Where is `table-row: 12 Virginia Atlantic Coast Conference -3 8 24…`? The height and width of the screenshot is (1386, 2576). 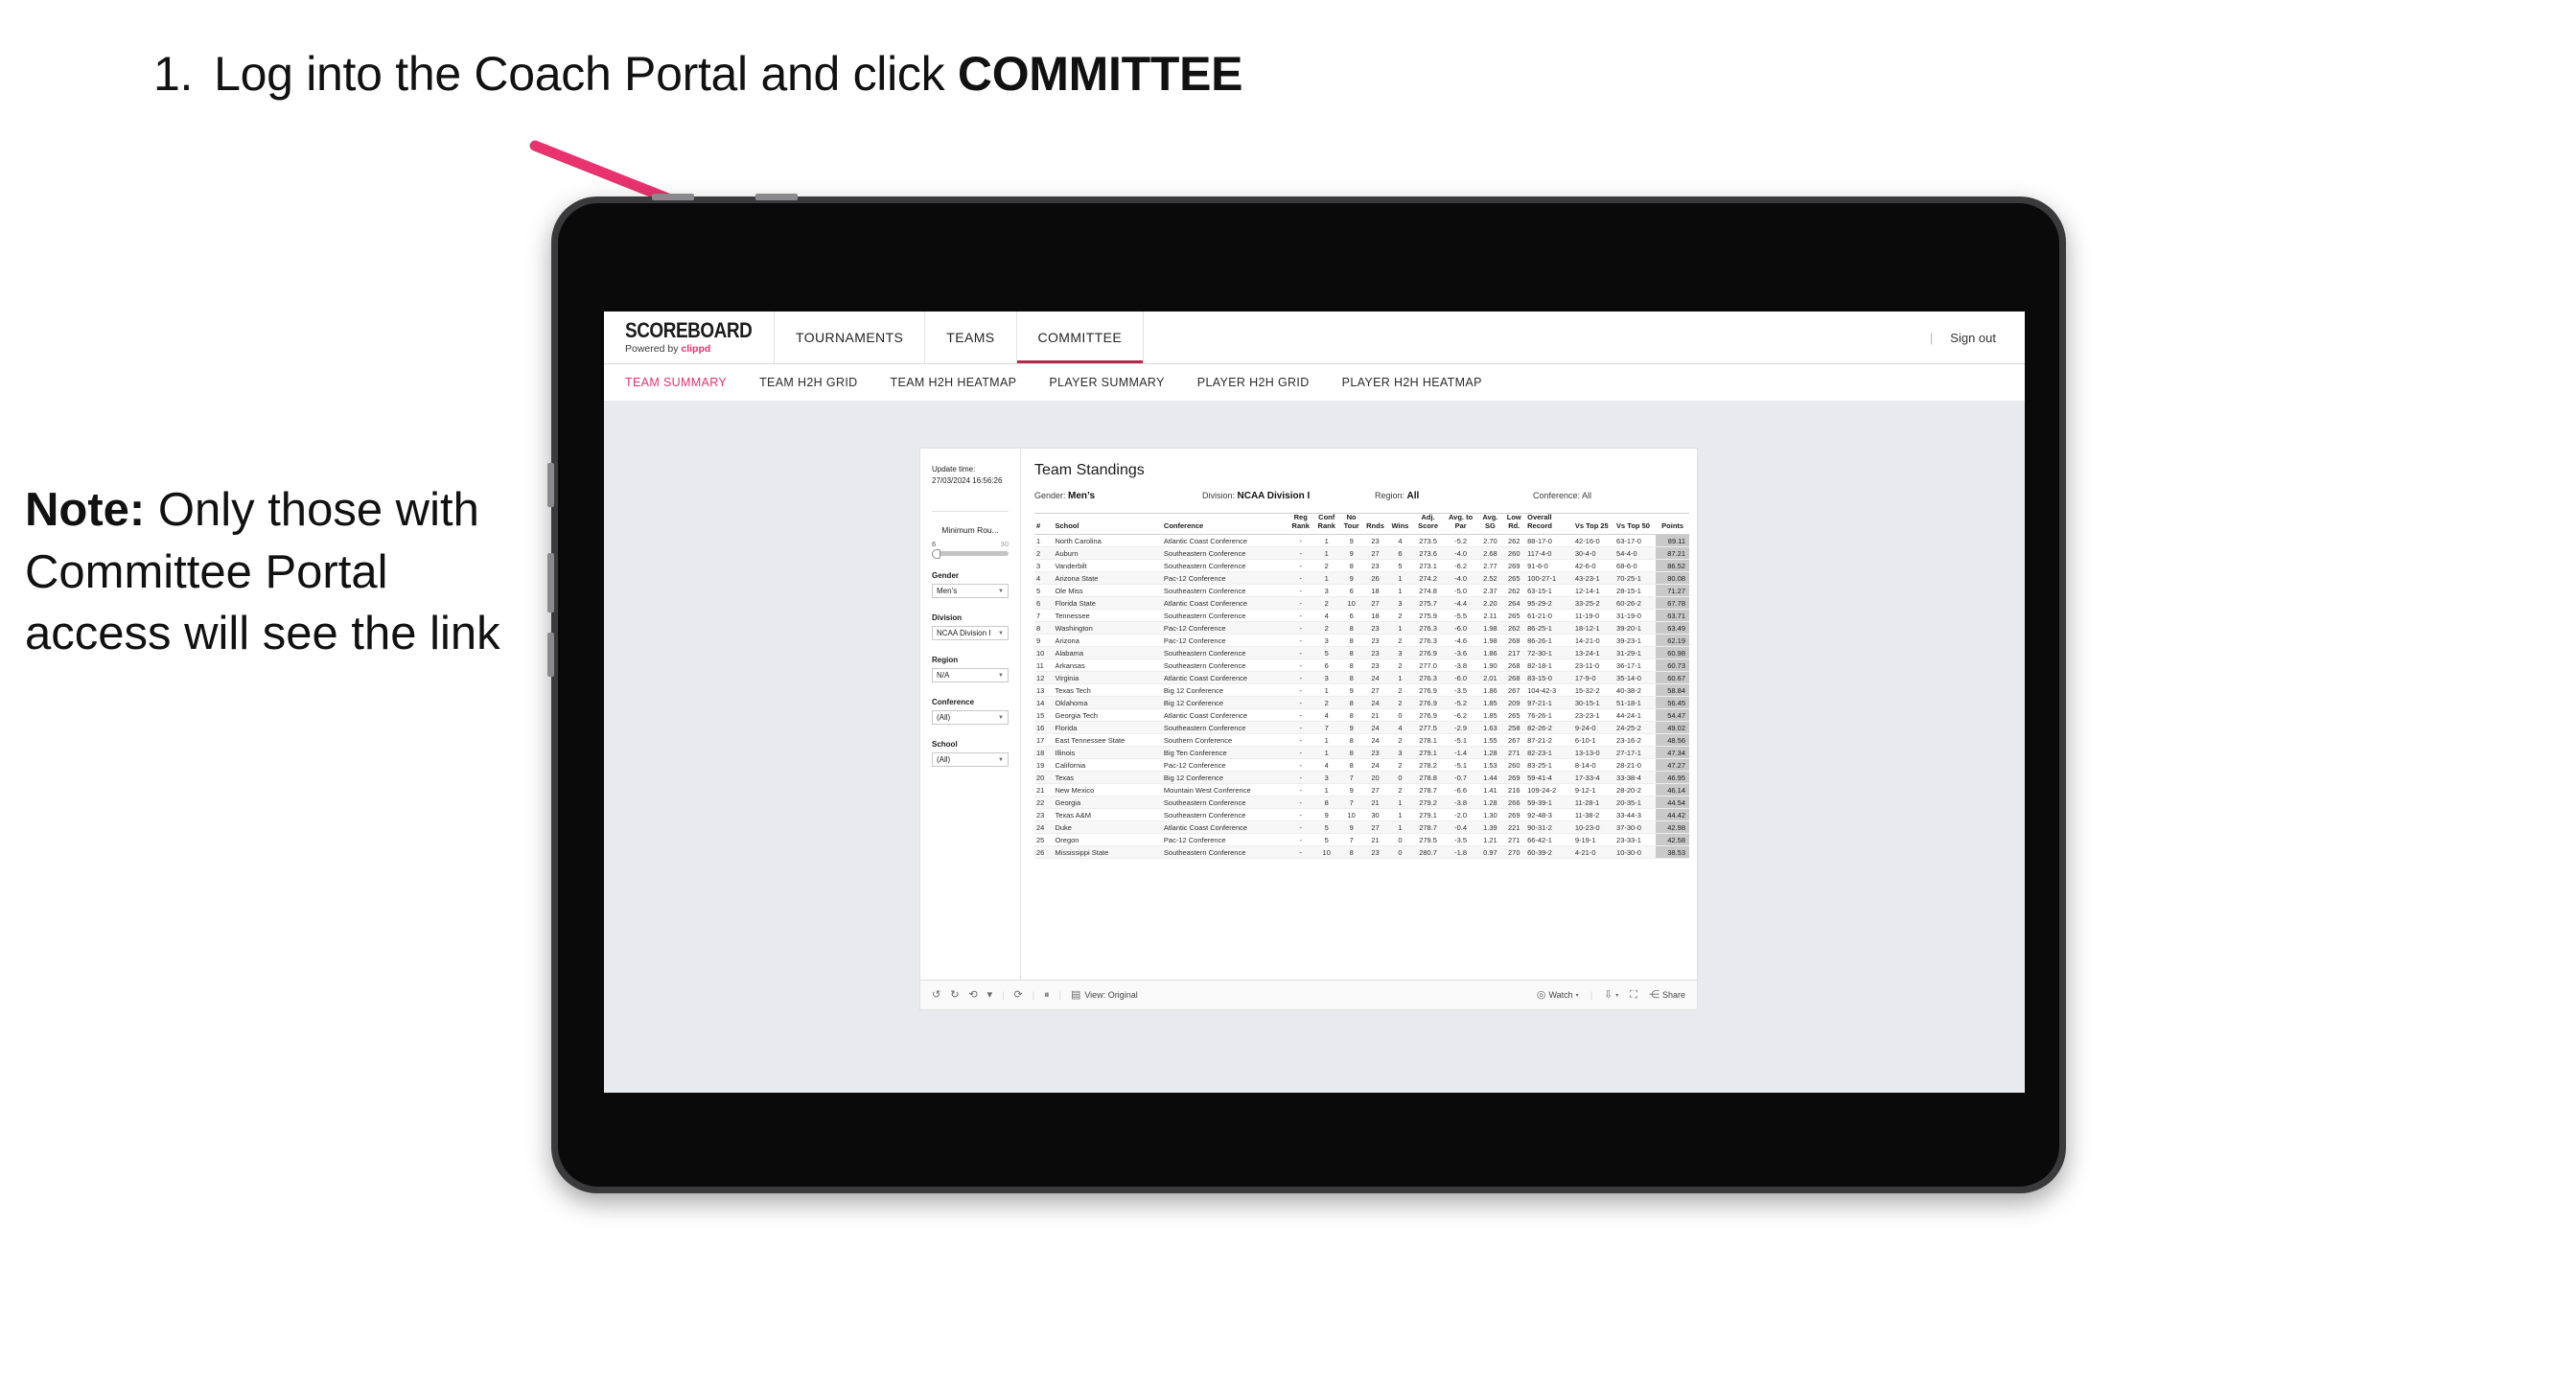
table-row: 12 Virginia Atlantic Coast Conference -3 8 24… is located at coordinates (1361, 678).